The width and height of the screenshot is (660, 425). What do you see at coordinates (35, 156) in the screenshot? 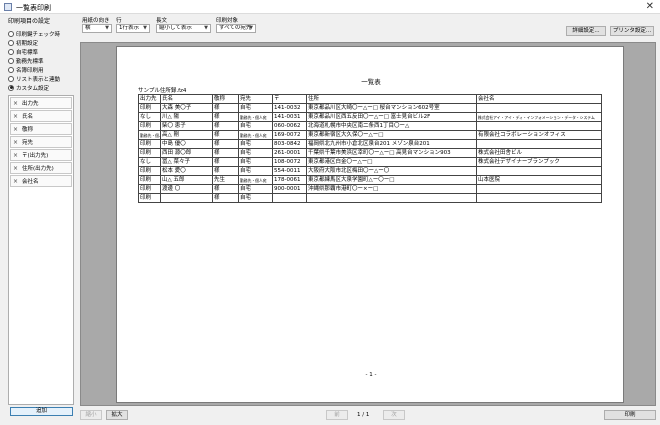
I see `print-item-label: 〒(出力先)` at bounding box center [35, 156].